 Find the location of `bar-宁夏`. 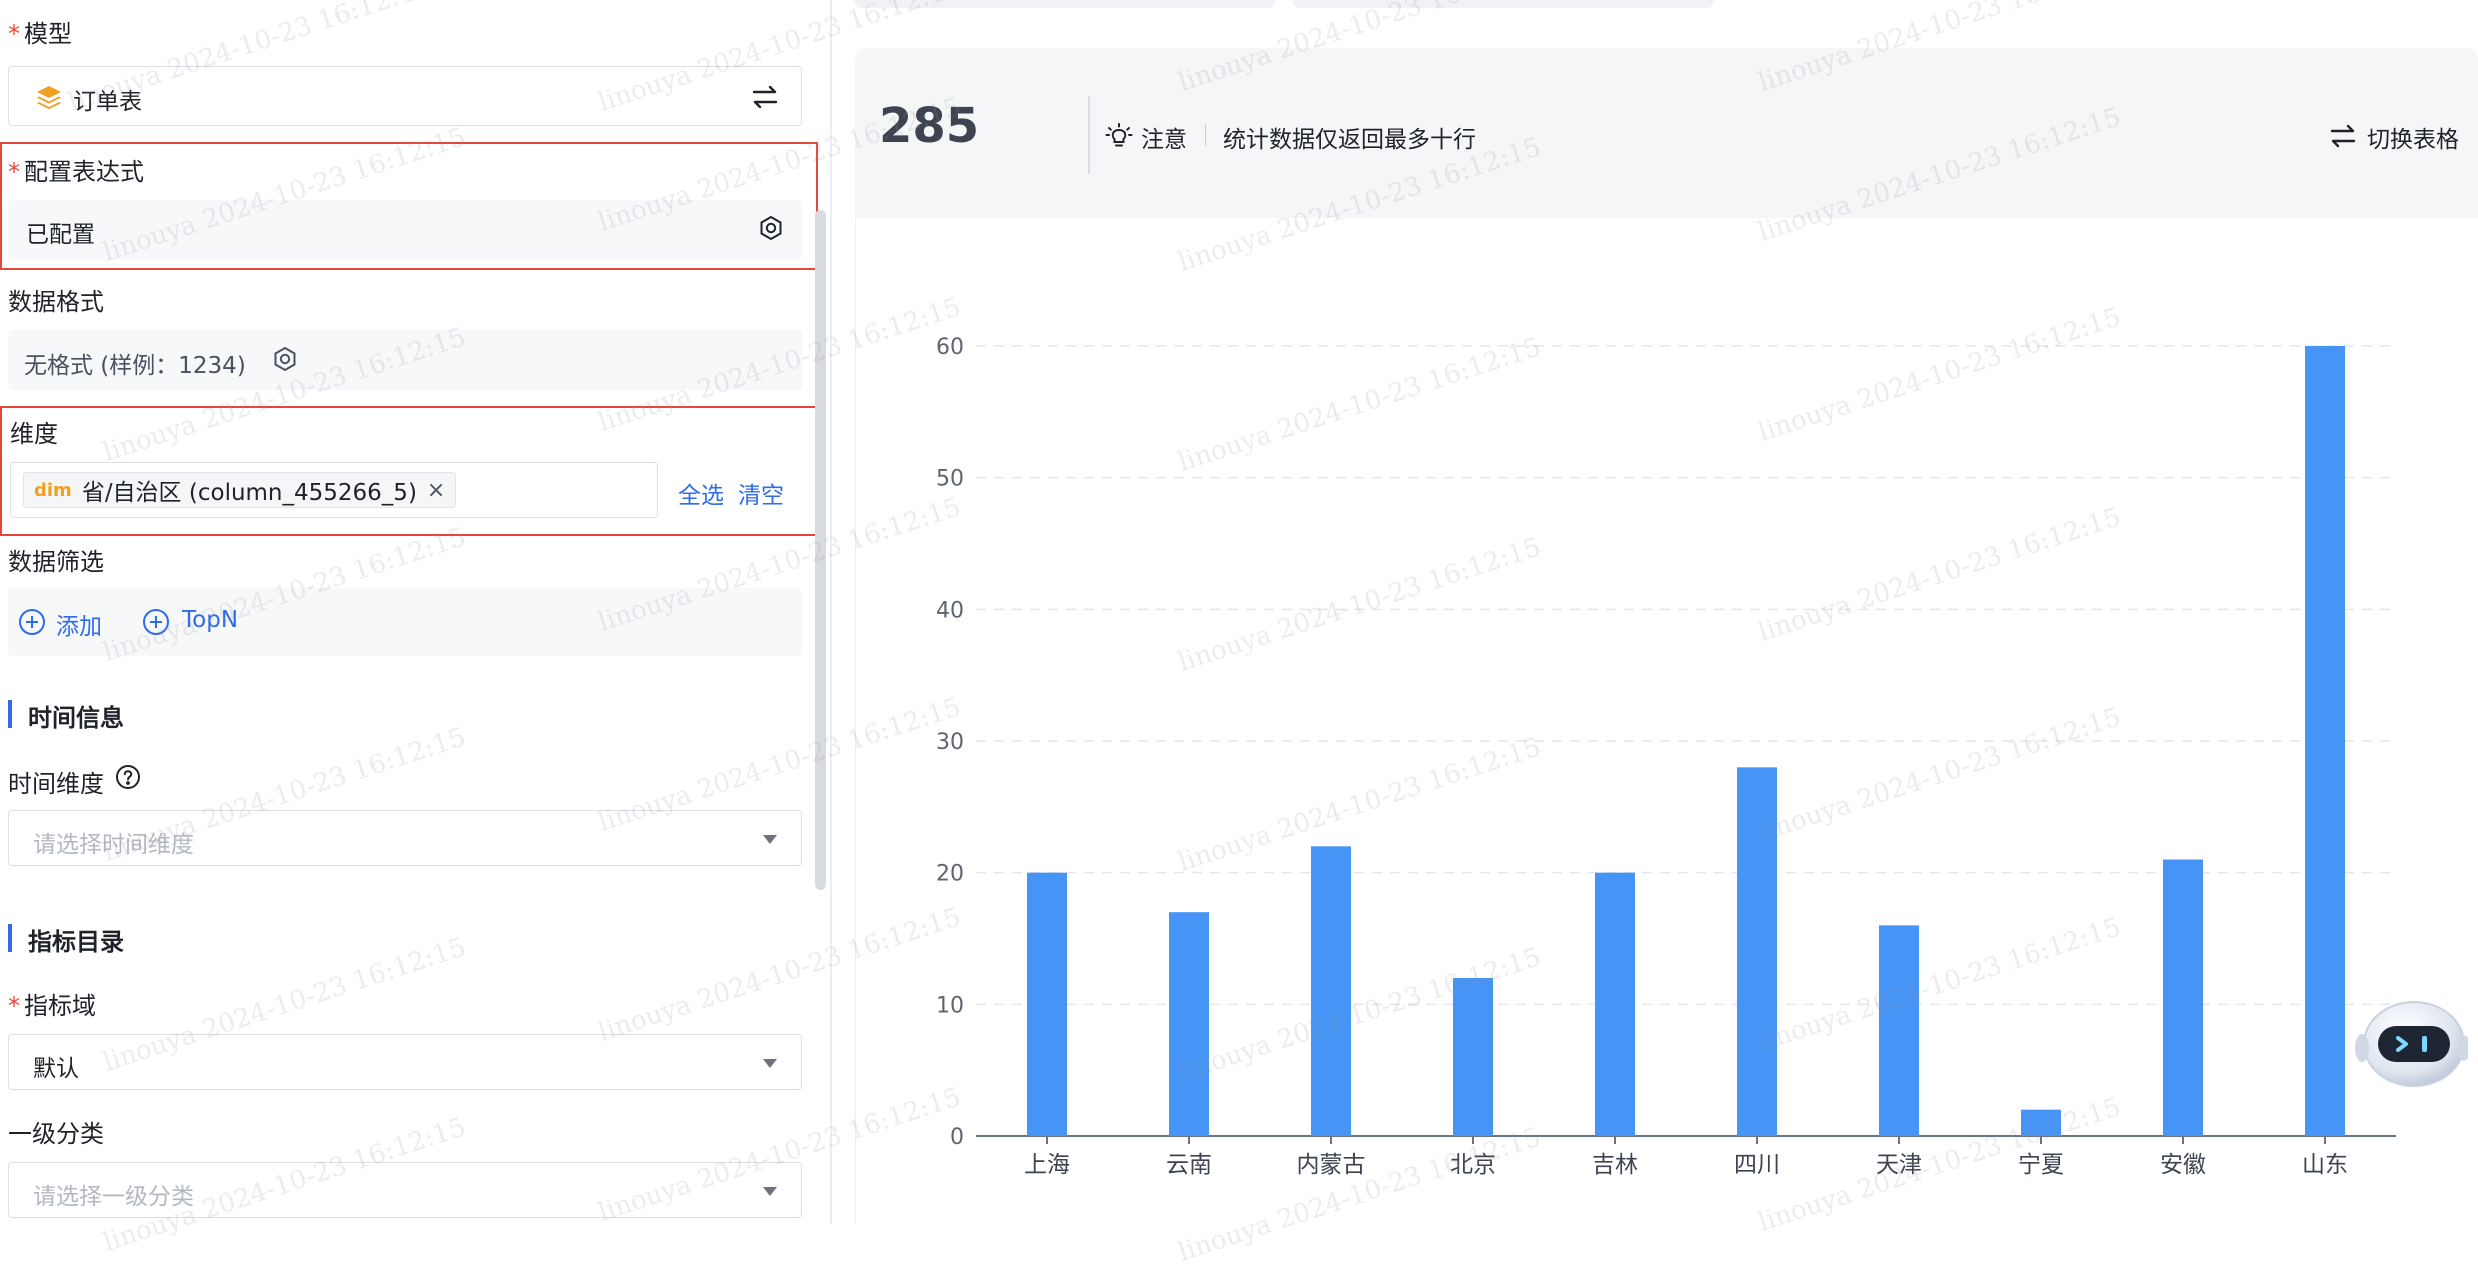

bar-宁夏 is located at coordinates (2041, 1122).